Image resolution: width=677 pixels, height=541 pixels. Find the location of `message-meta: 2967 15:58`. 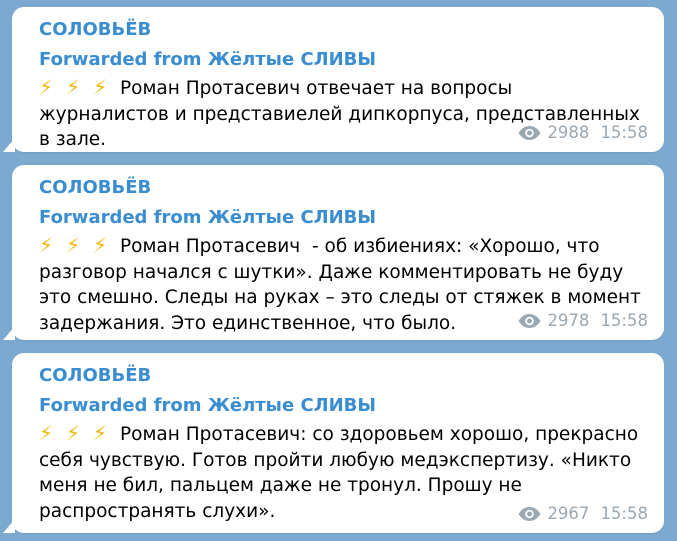

message-meta: 2967 15:58 is located at coordinates (582, 514).